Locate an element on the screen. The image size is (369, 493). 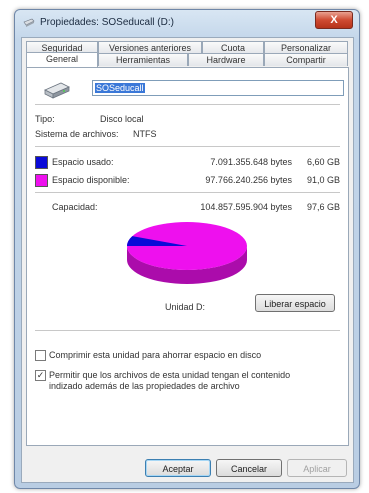
compress-checkbox is located at coordinates (40, 355).